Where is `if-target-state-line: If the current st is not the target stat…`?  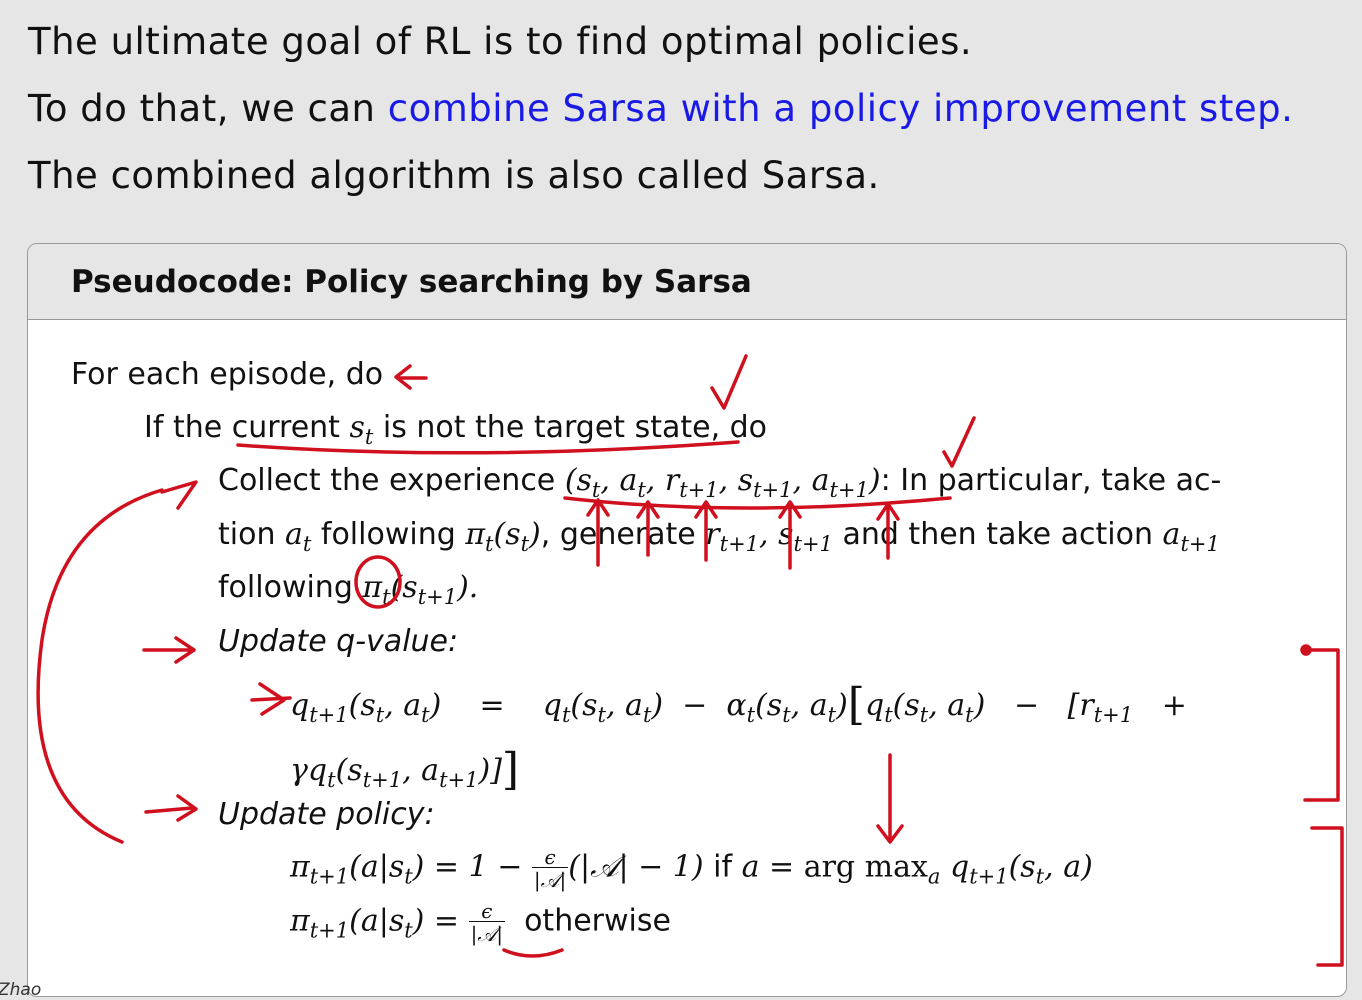
if-target-state-line: If the current st is not the target stat… is located at coordinates (455, 429).